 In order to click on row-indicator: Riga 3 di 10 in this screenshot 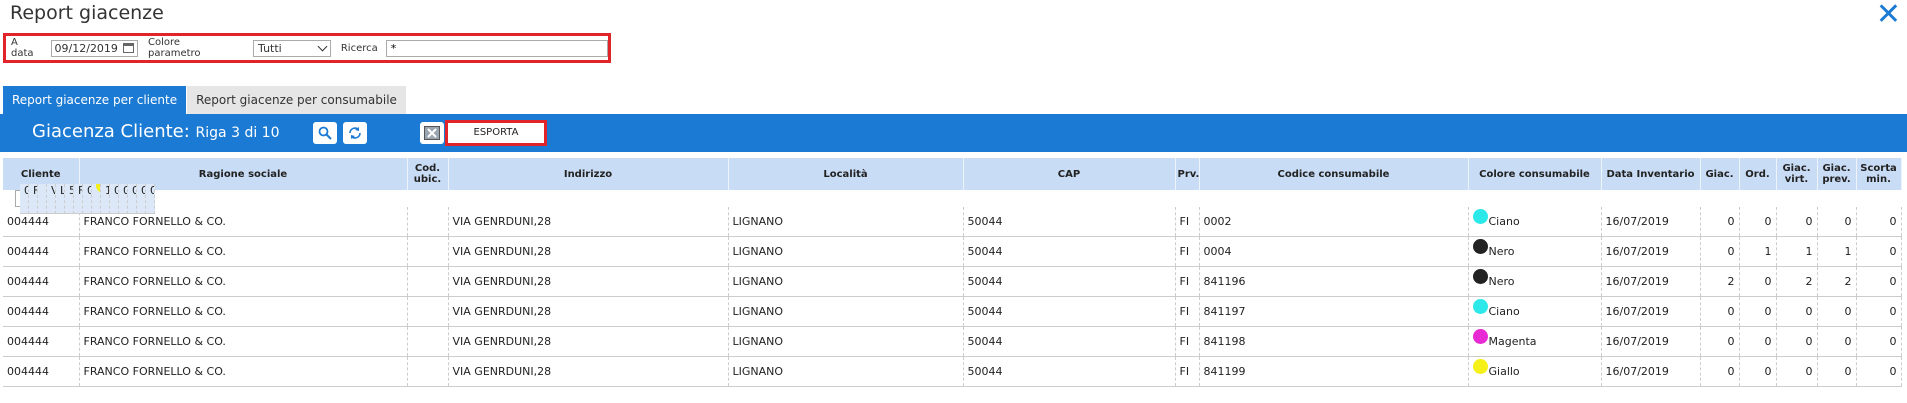, I will do `click(237, 133)`.